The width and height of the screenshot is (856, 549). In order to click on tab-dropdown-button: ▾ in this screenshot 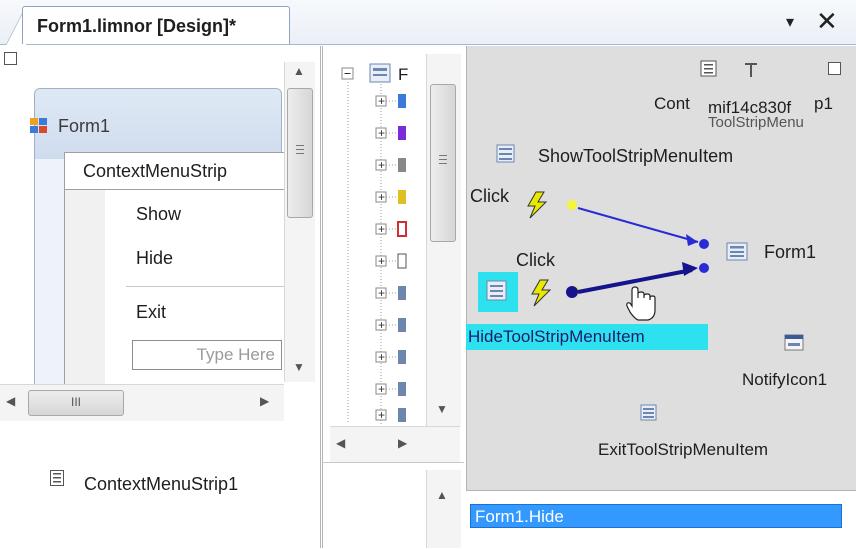, I will do `click(790, 22)`.